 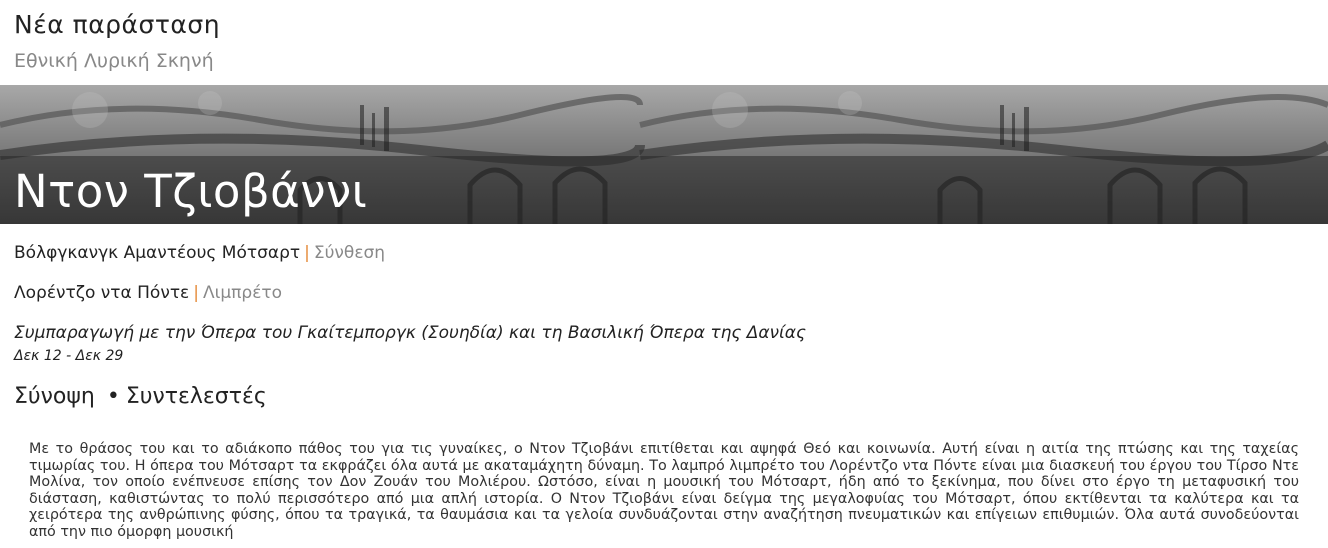 I want to click on page-header: Νέα παράσταση Εθνική Λυρική Σκηνή, so click(x=664, y=38).